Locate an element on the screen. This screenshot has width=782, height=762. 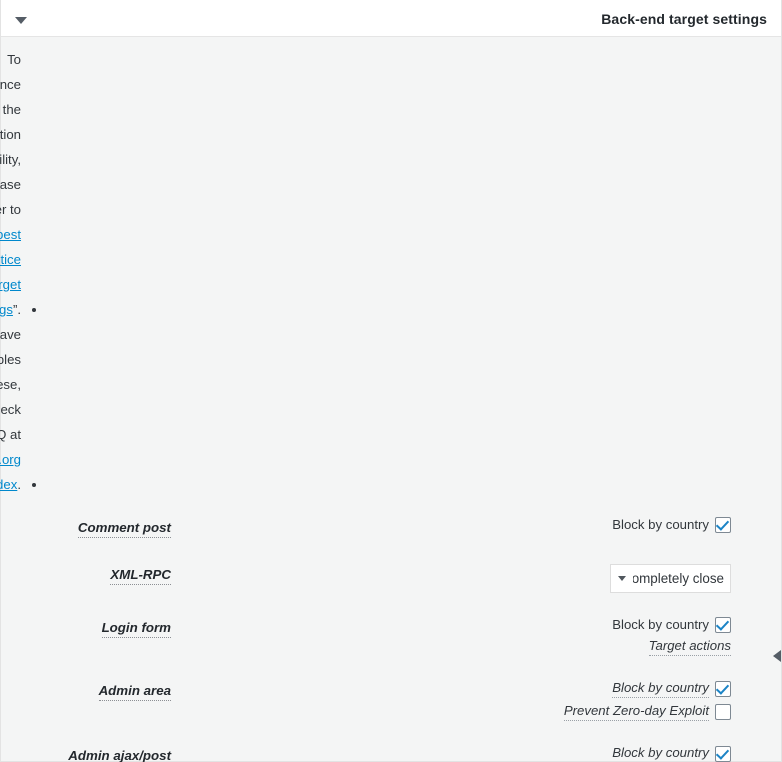
link-codex: Codex is located at coordinates (8, 484).